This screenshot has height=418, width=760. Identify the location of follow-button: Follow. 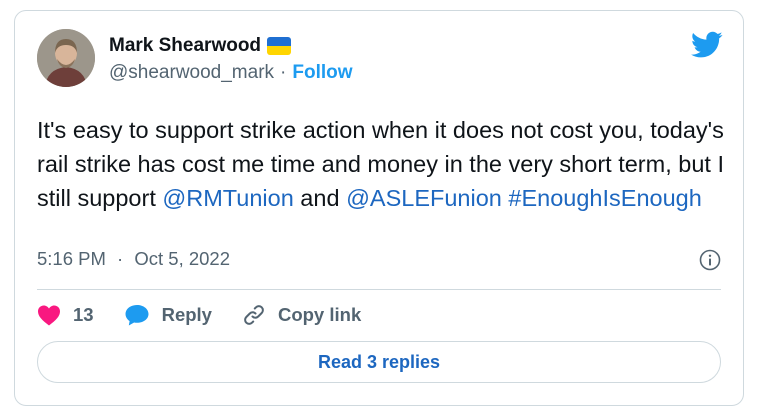
(322, 73).